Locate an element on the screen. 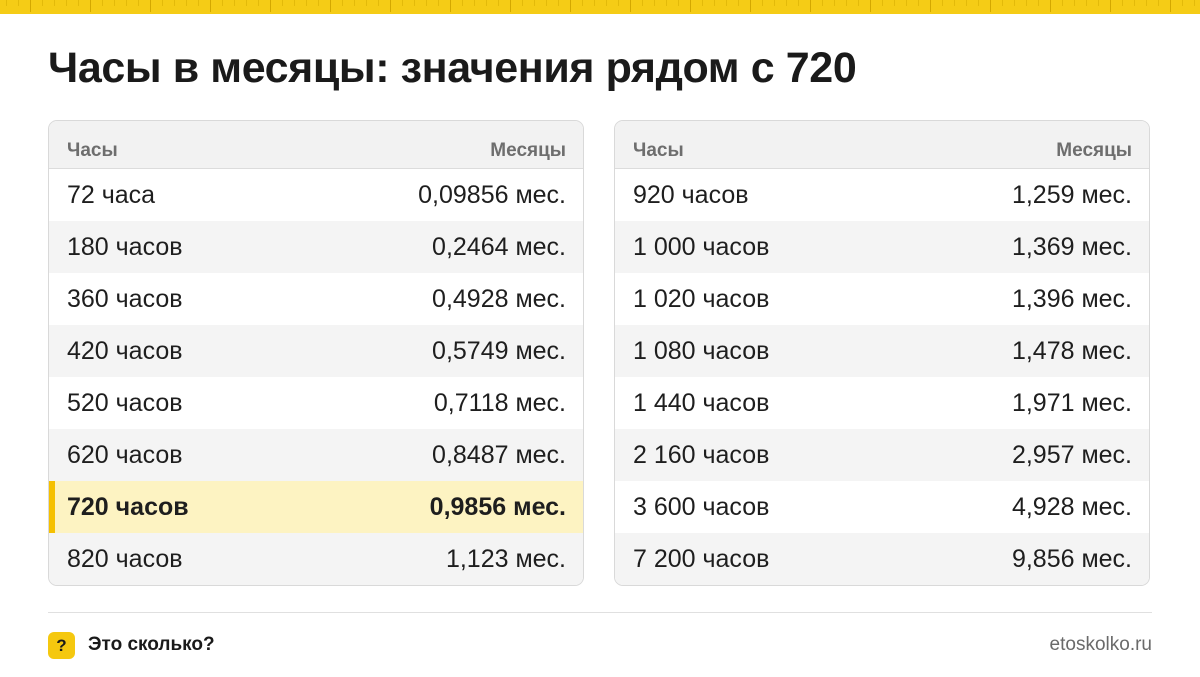  months-cell: 1,971 мес. is located at coordinates (1071, 402).